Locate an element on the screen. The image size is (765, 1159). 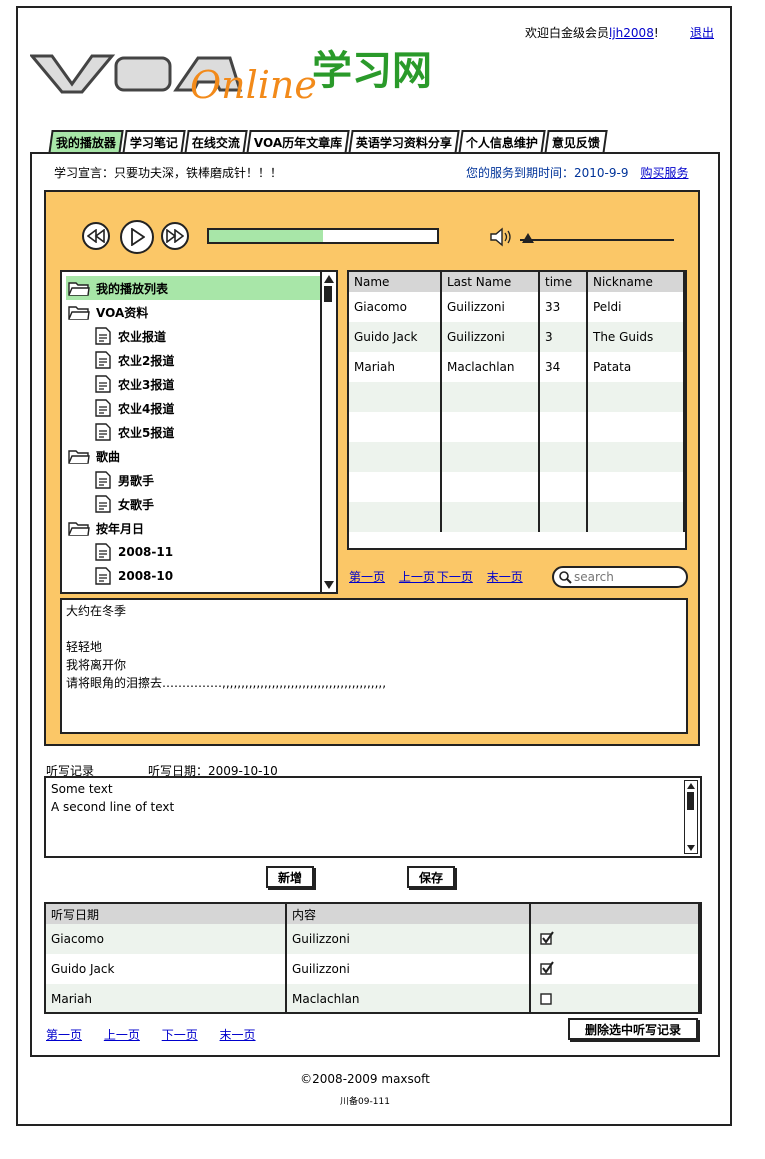
rewind-button is located at coordinates (96, 236).